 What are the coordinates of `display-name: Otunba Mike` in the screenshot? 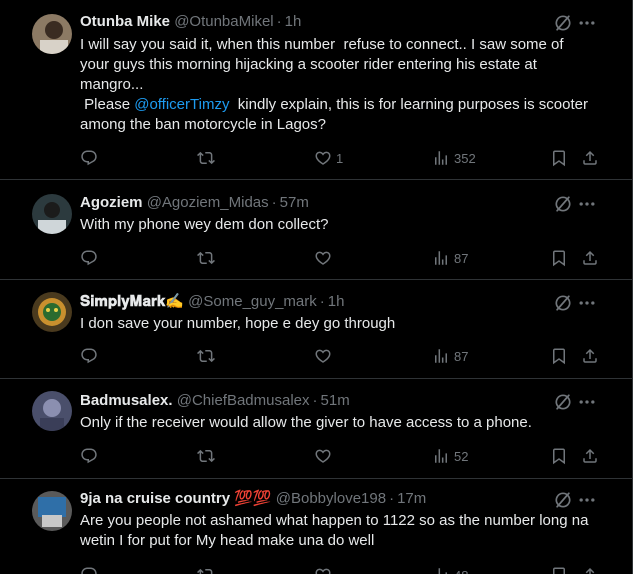 It's located at (125, 21).